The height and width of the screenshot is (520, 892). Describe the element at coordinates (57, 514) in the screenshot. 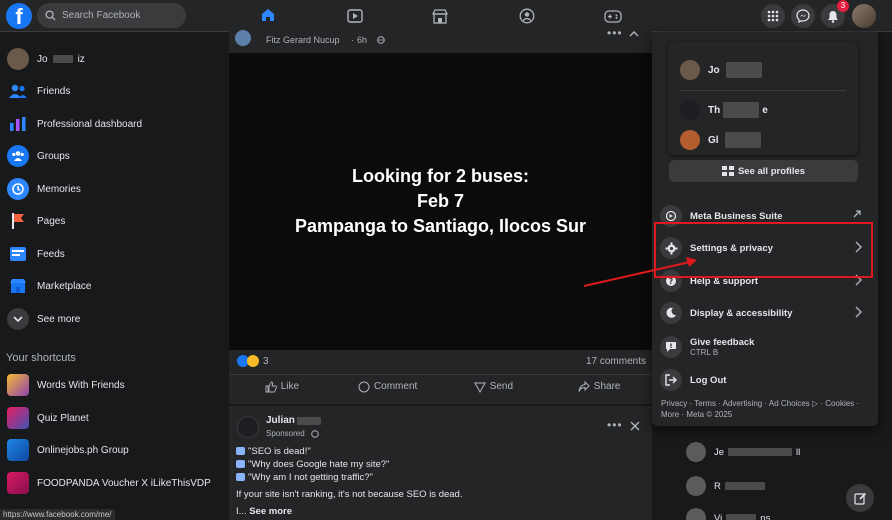

I see `status-bar-url: https://www.facebook.com/me/` at that location.